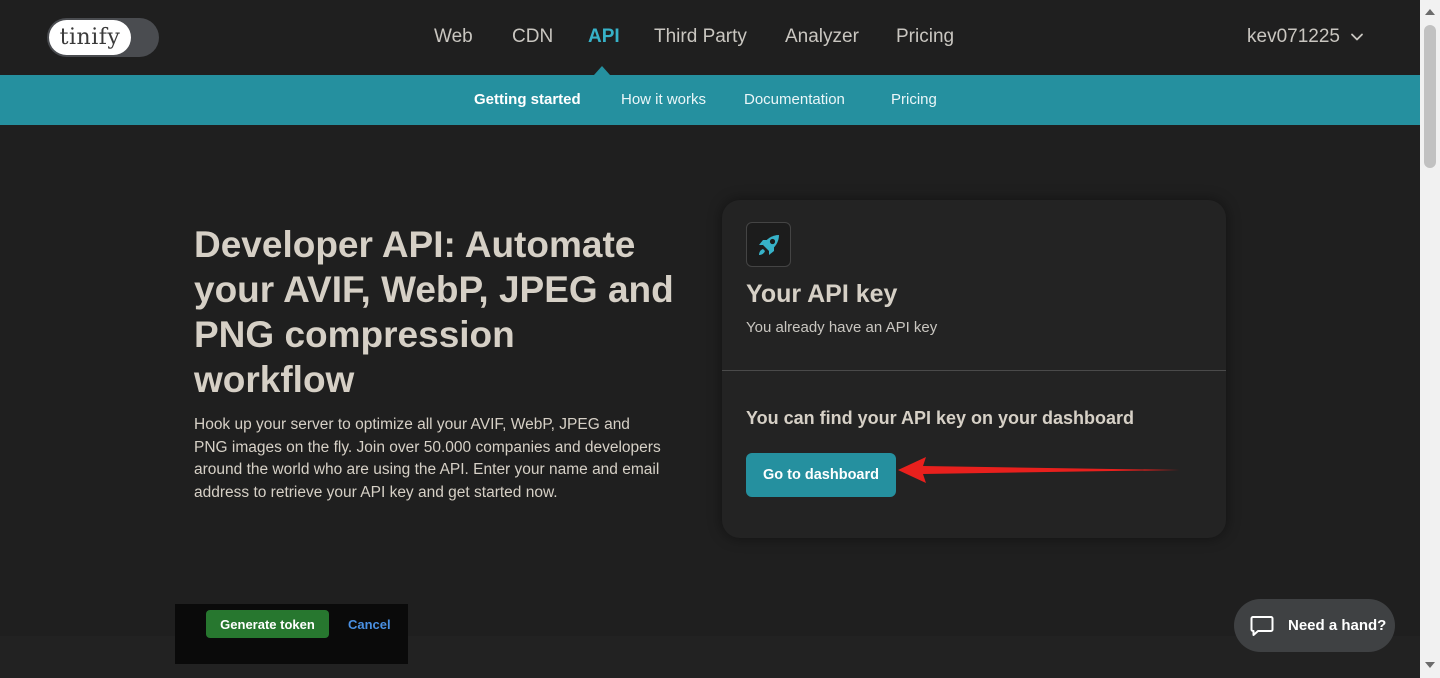 Image resolution: width=1440 pixels, height=678 pixels. Describe the element at coordinates (1430, 96) in the screenshot. I see `scroll-thumb` at that location.